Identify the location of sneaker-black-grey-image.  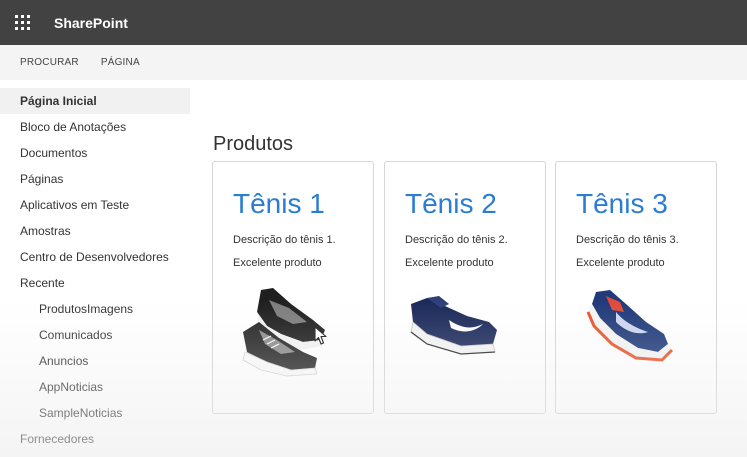
(293, 329).